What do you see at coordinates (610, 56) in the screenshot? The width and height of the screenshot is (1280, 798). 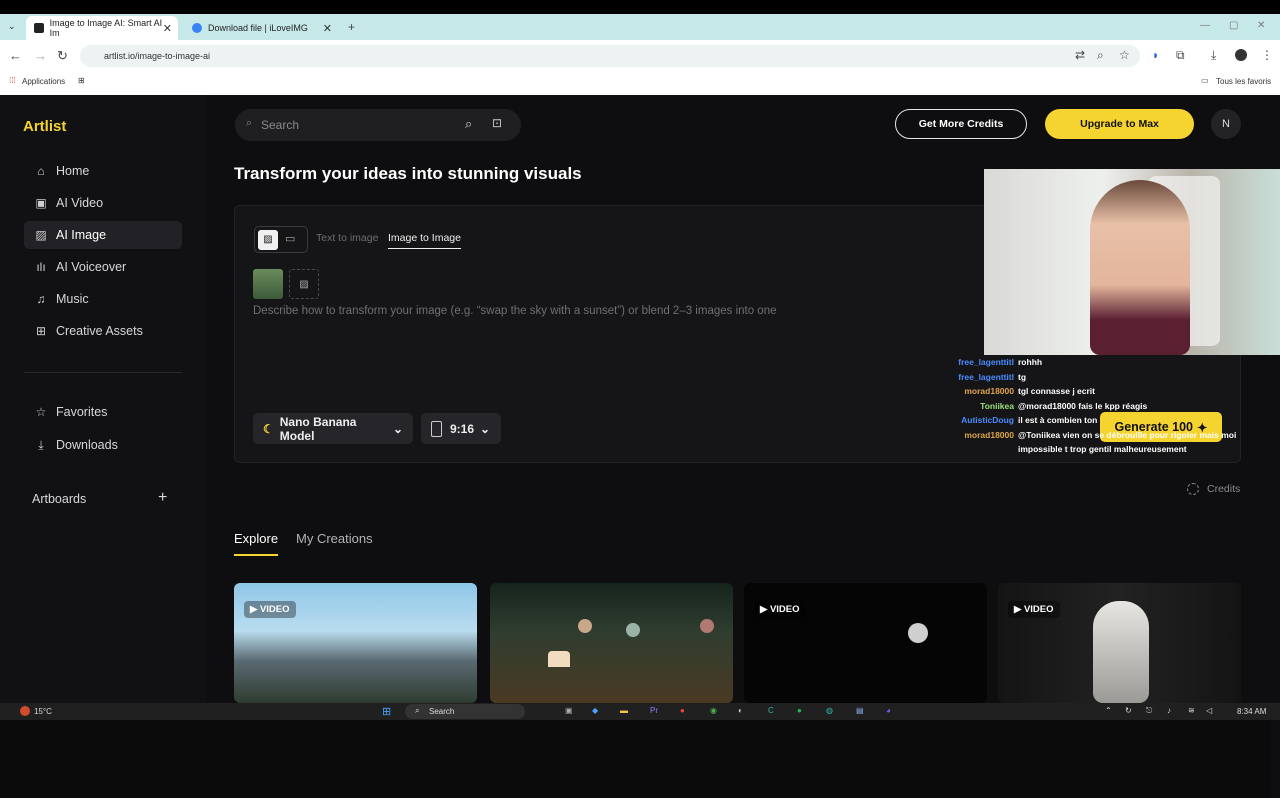 I see `url-bar: artlist.io/image-to-image-ai` at bounding box center [610, 56].